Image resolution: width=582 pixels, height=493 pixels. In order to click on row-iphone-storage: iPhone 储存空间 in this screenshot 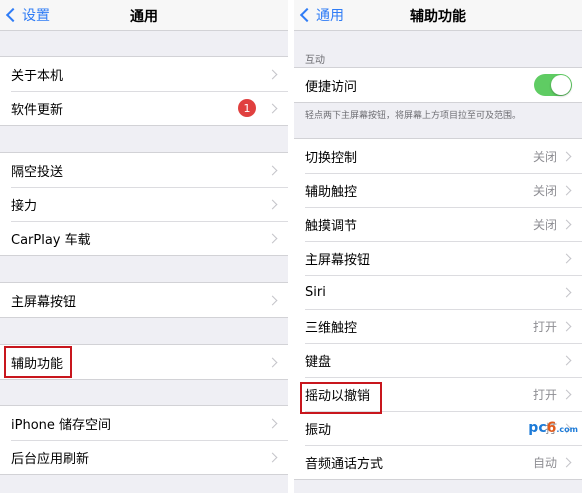, I will do `click(144, 423)`.